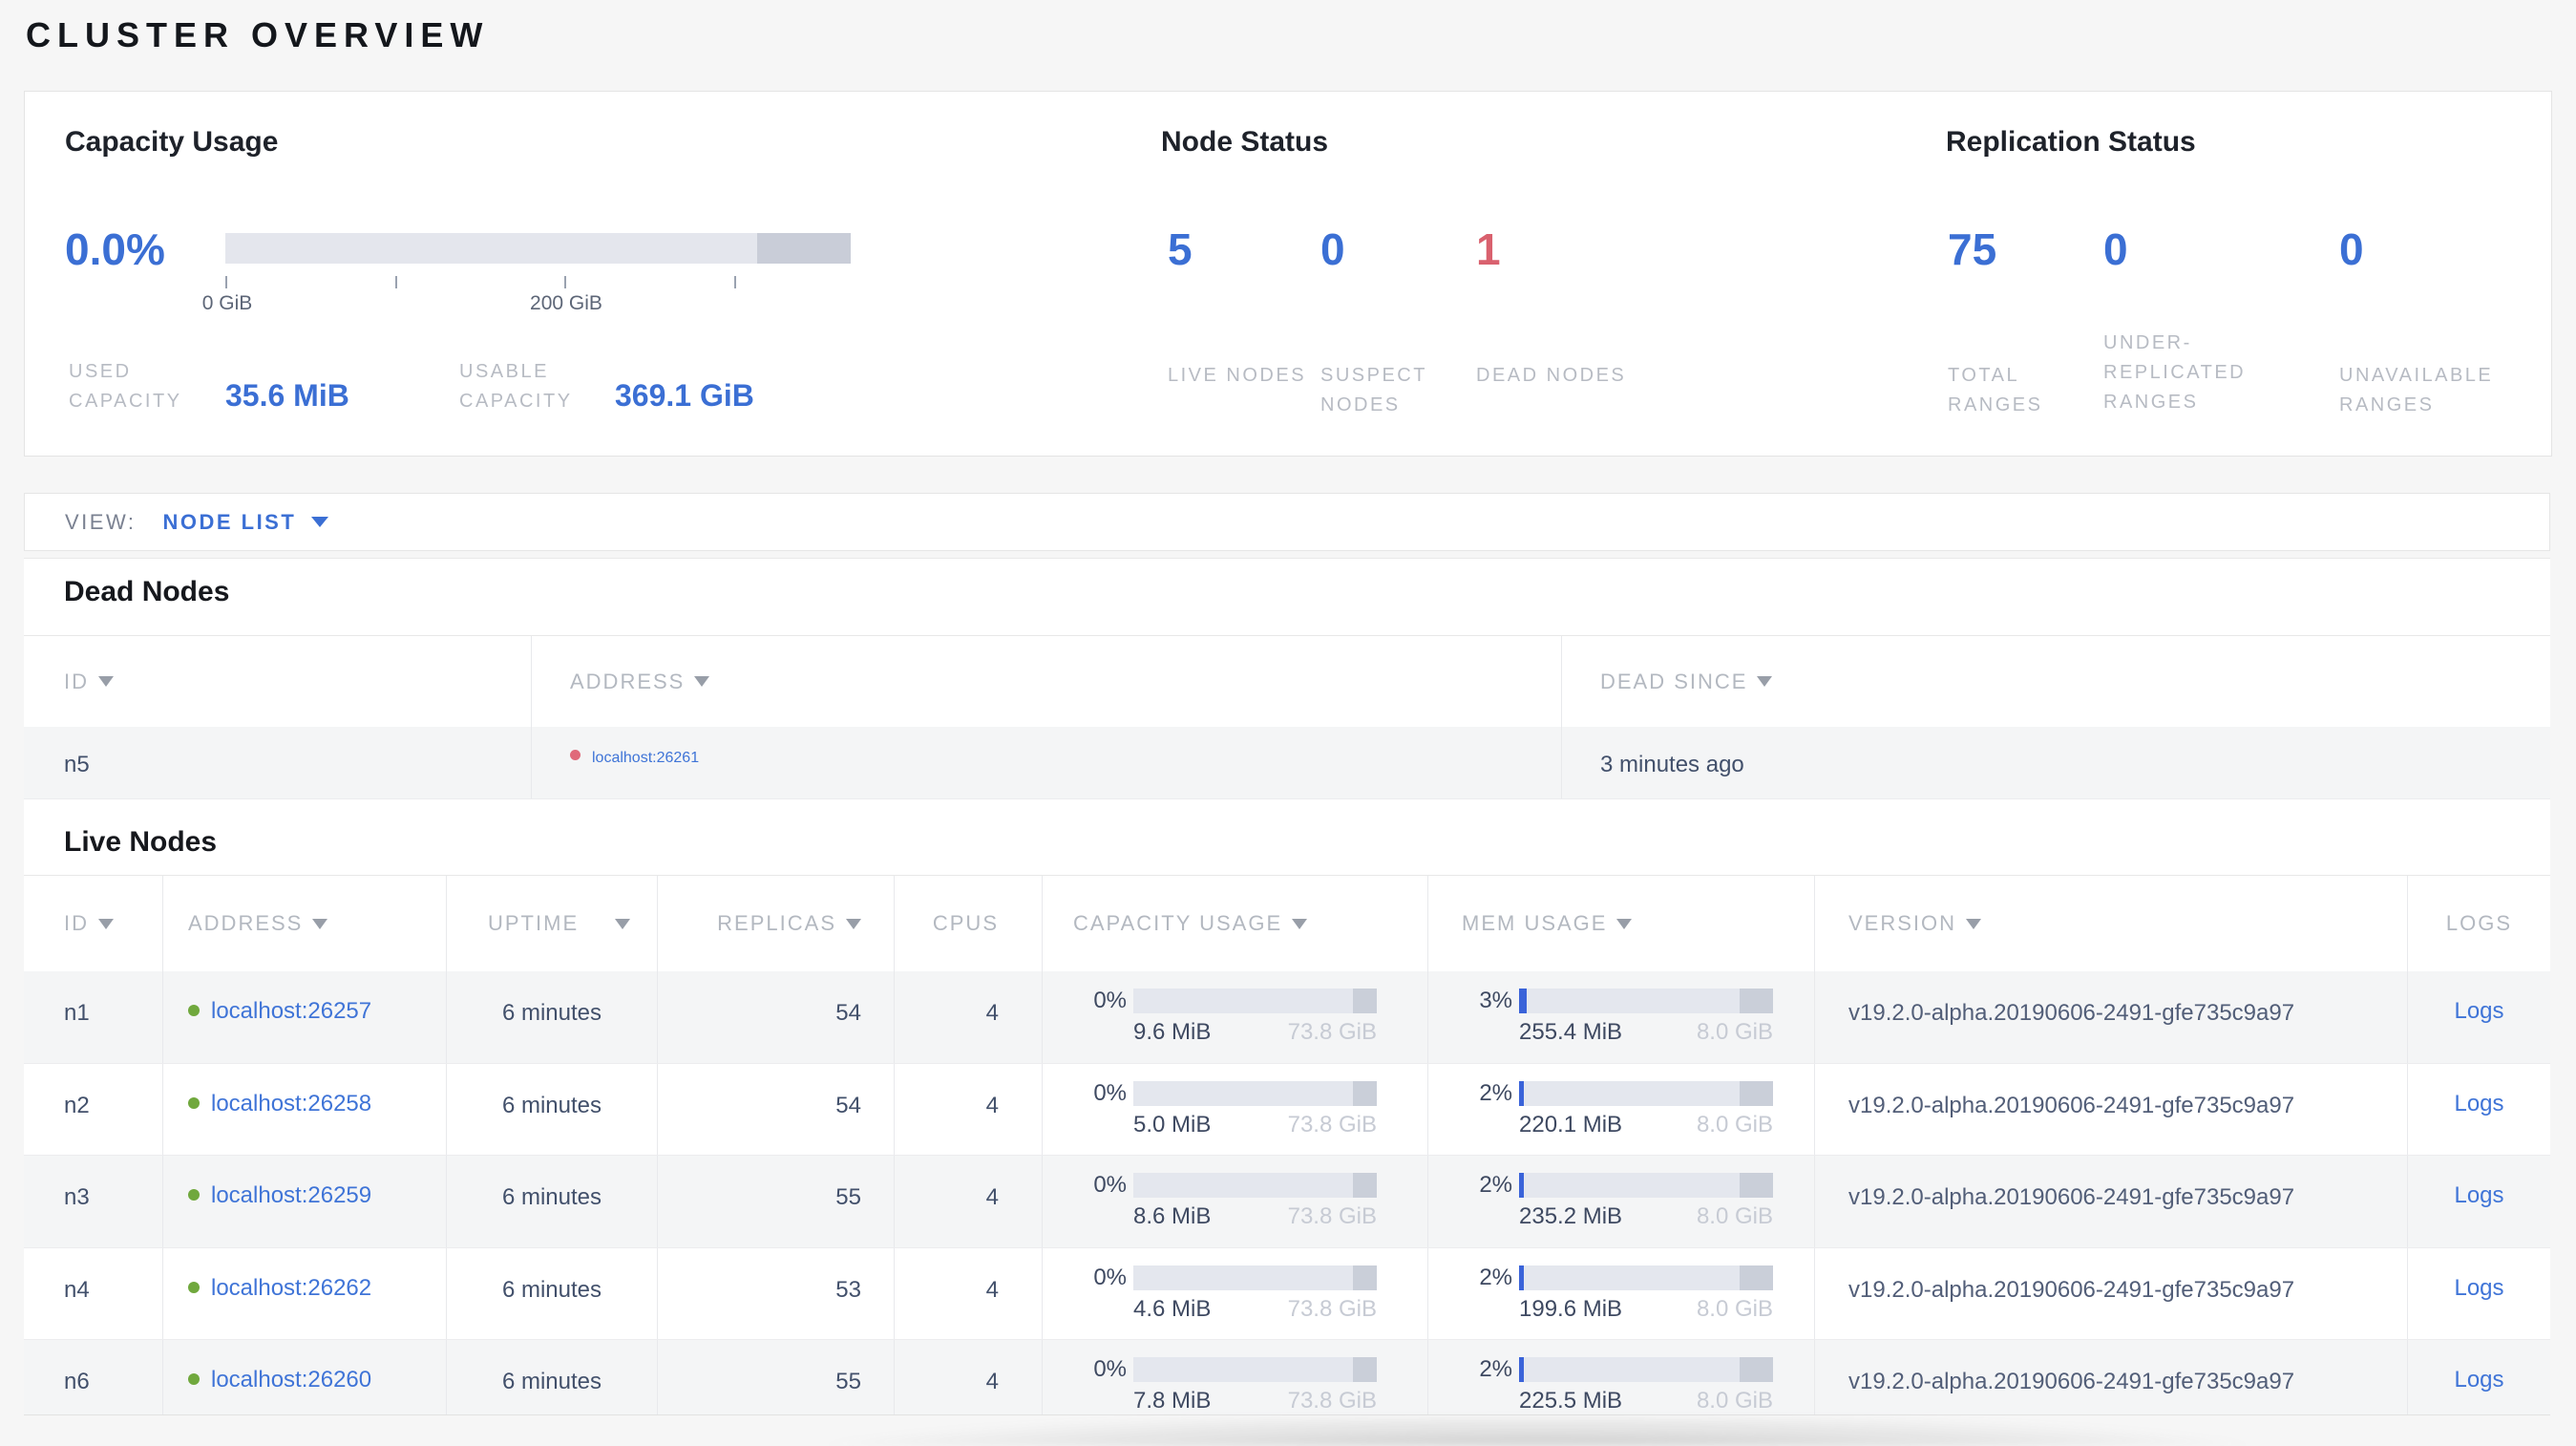 This screenshot has width=2576, height=1446. I want to click on node-address-link: localhost:26259, so click(291, 1195).